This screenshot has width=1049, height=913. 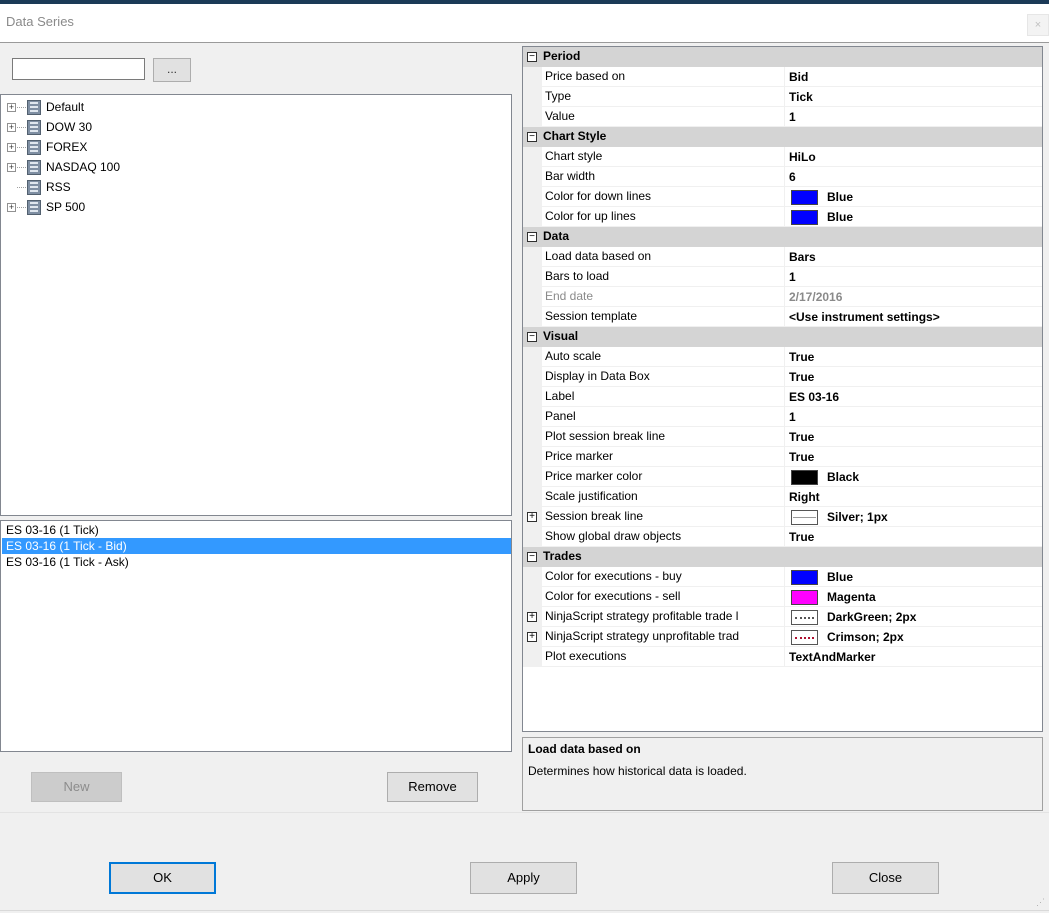 What do you see at coordinates (914, 317) in the screenshot?
I see `property-value: <Use instrument settings>` at bounding box center [914, 317].